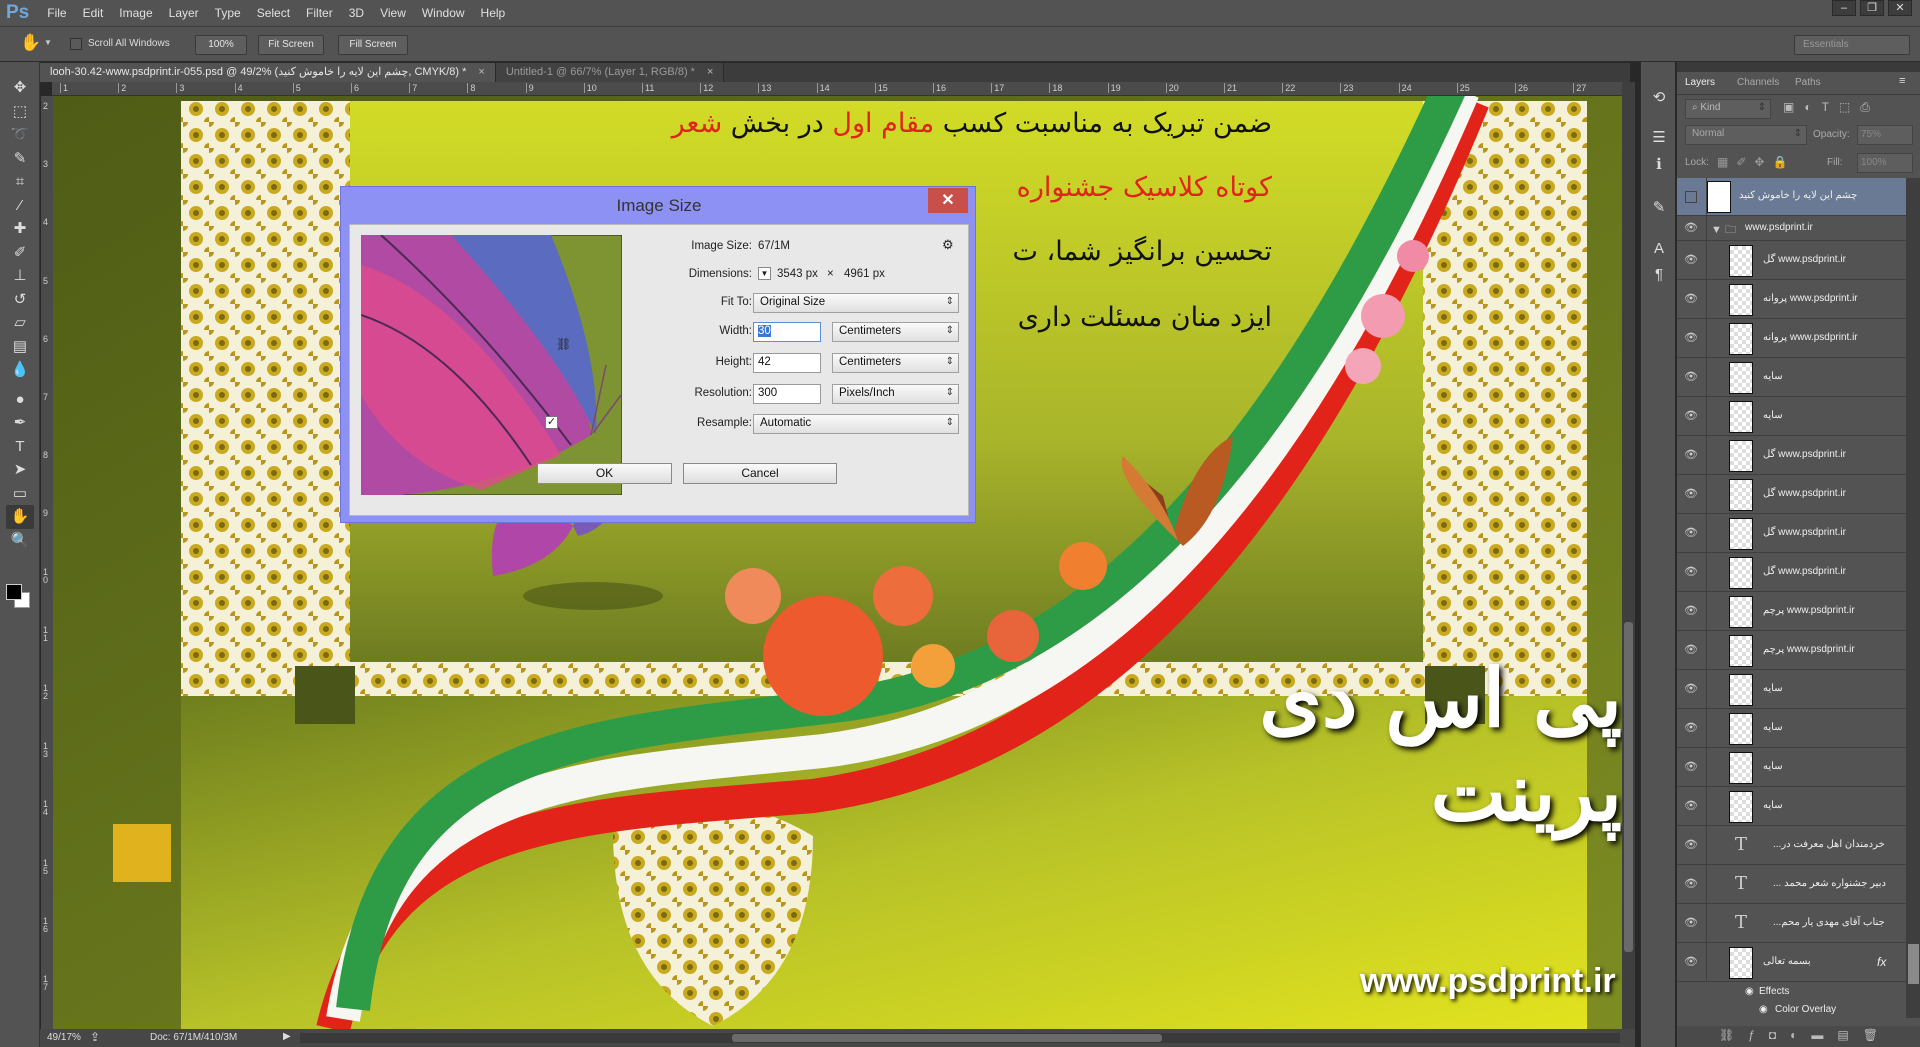 This screenshot has height=1047, width=1920. I want to click on layer-row: 👁 T ...جناب آقای مهدی یار محم, so click(1791, 923).